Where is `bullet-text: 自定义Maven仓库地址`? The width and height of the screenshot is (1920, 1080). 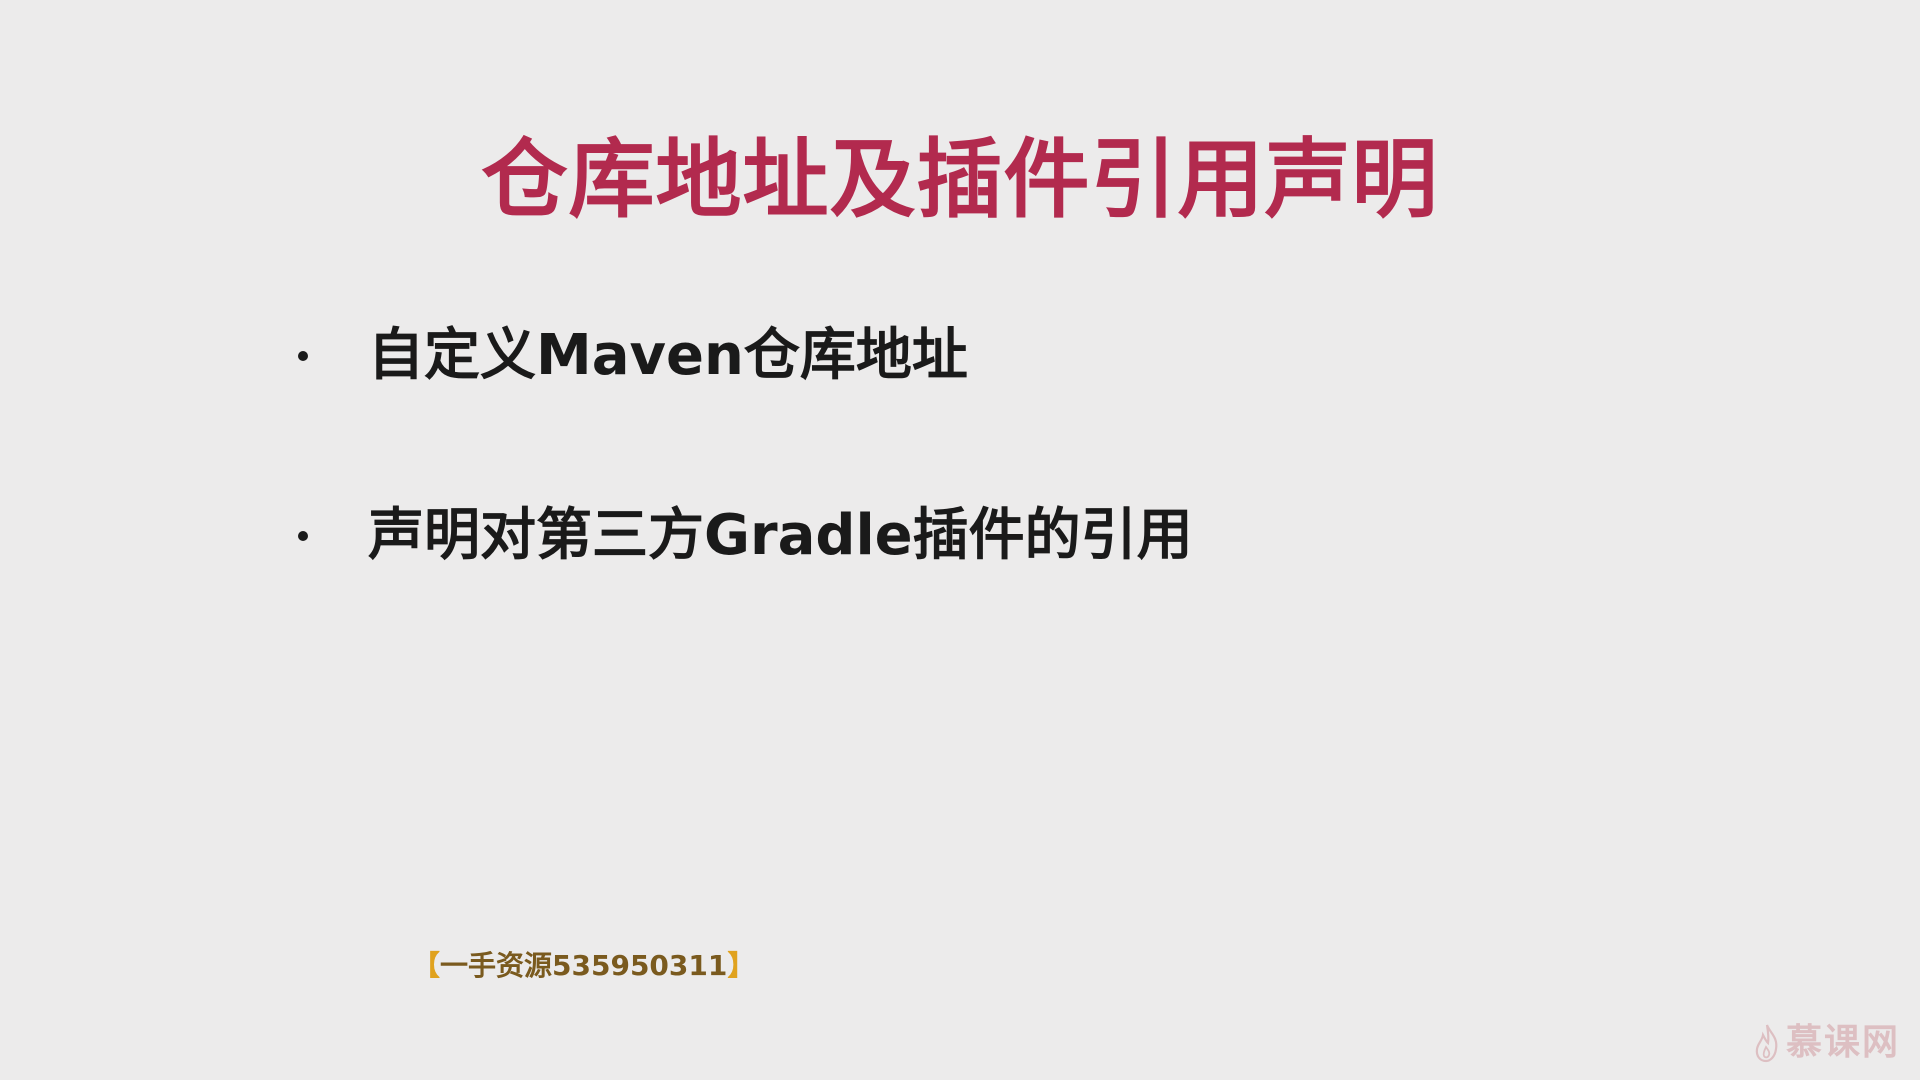 bullet-text: 自定义Maven仓库地址 is located at coordinates (668, 355).